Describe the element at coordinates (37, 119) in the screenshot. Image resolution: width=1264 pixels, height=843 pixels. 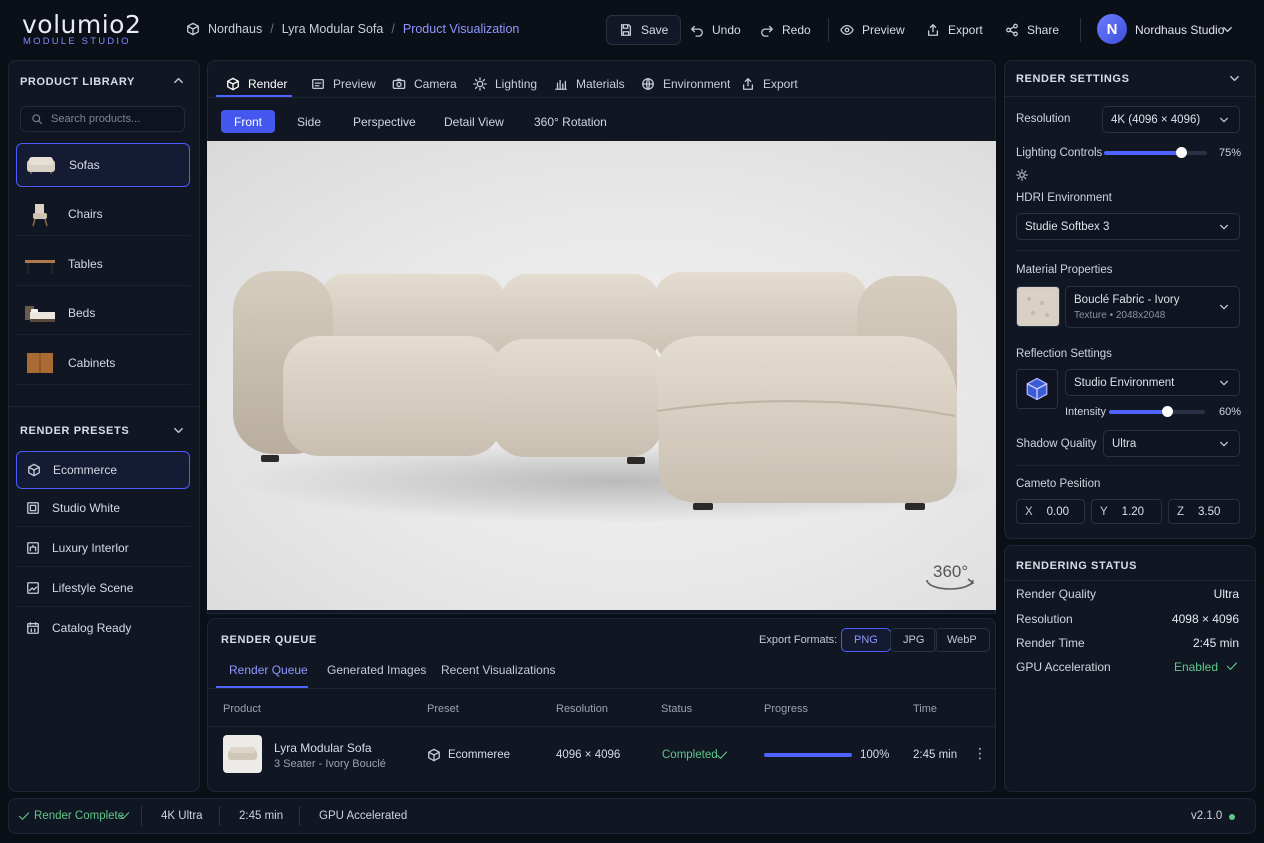
I see `search-icon` at that location.